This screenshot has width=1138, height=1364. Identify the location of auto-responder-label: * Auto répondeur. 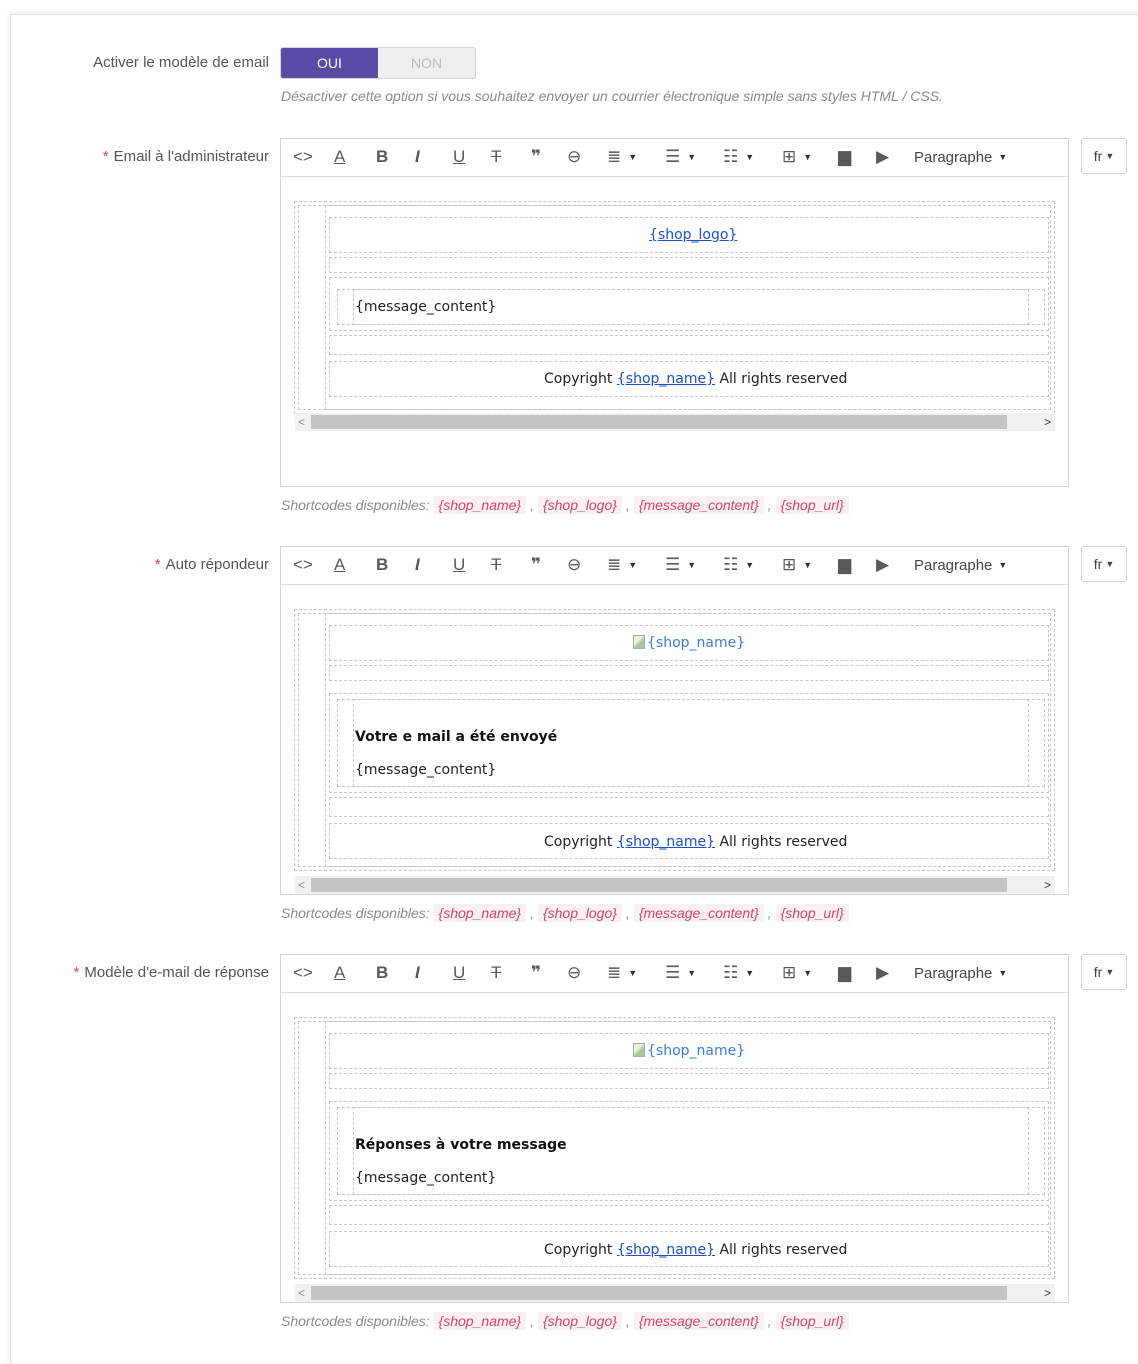
(211, 564).